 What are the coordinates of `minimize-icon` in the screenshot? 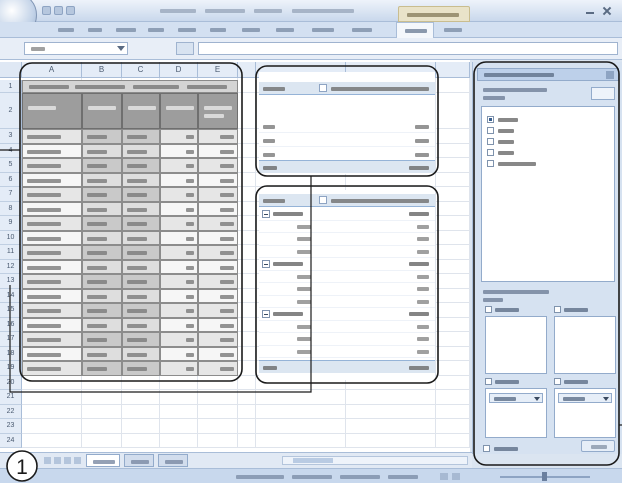 It's located at (590, 13).